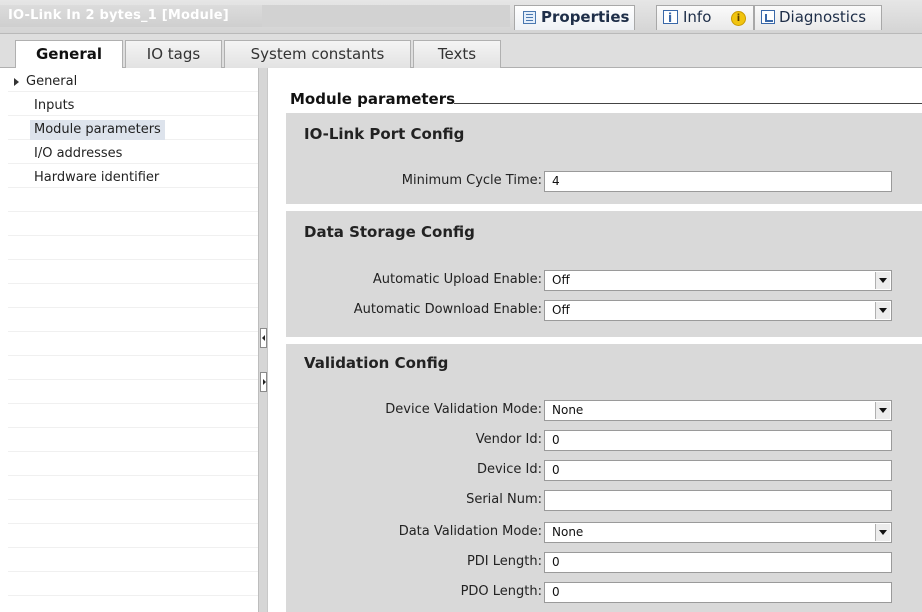  I want to click on serial-num-field, so click(718, 500).